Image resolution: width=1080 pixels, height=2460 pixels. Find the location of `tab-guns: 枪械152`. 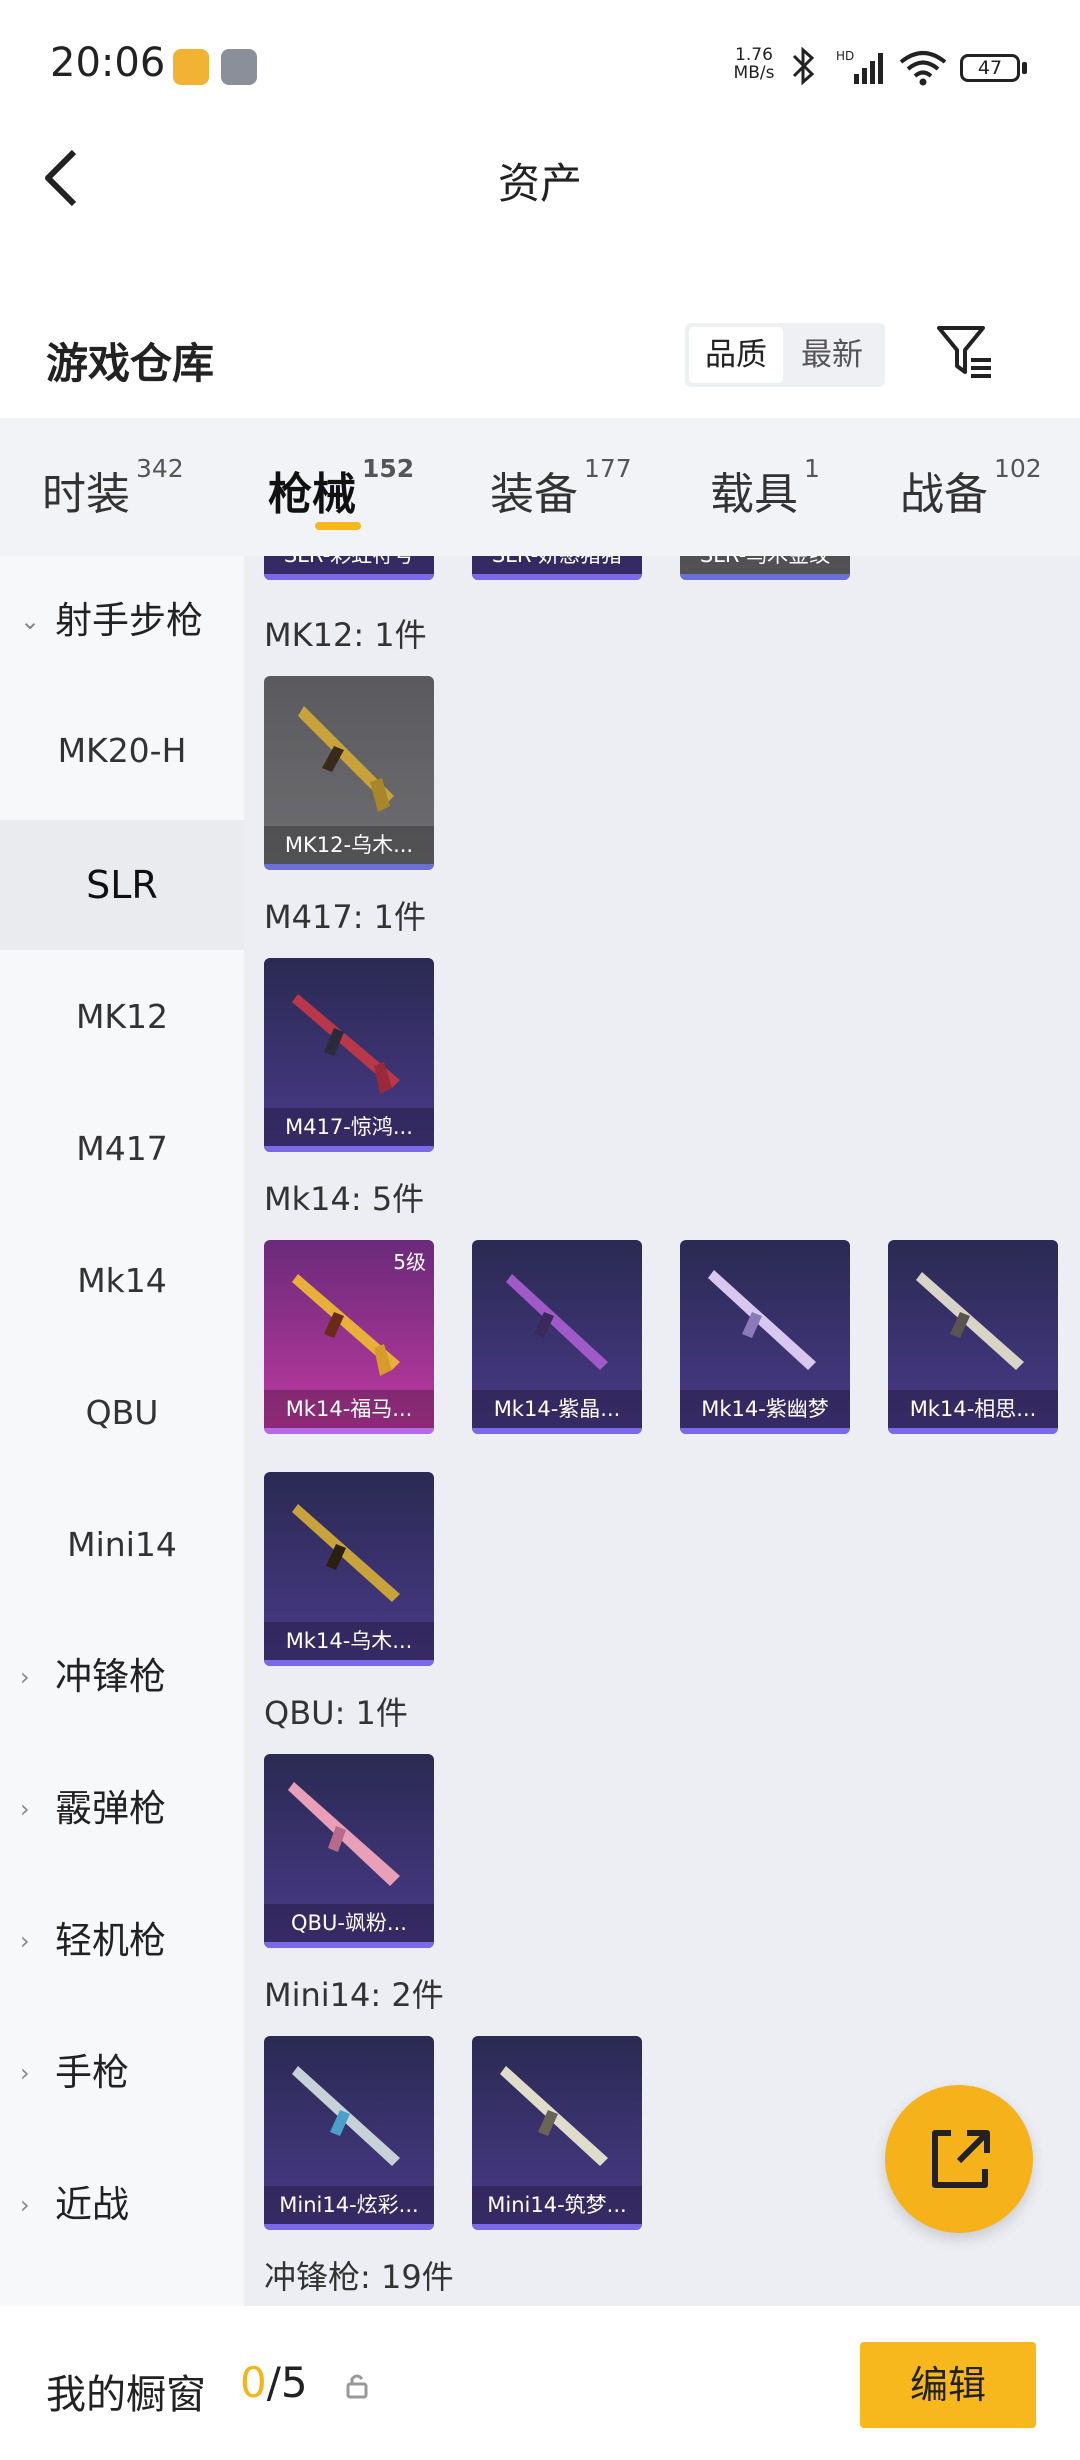

tab-guns: 枪械152 is located at coordinates (341, 488).